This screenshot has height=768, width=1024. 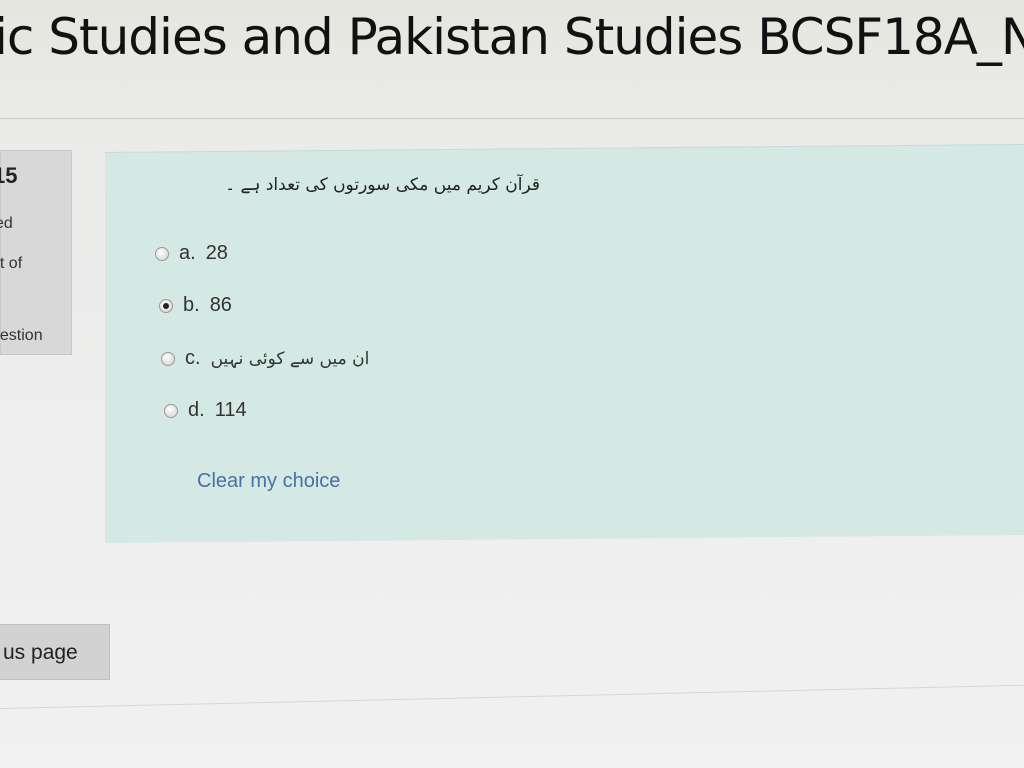 What do you see at coordinates (187, 253) in the screenshot?
I see `answer-letter-a: a.` at bounding box center [187, 253].